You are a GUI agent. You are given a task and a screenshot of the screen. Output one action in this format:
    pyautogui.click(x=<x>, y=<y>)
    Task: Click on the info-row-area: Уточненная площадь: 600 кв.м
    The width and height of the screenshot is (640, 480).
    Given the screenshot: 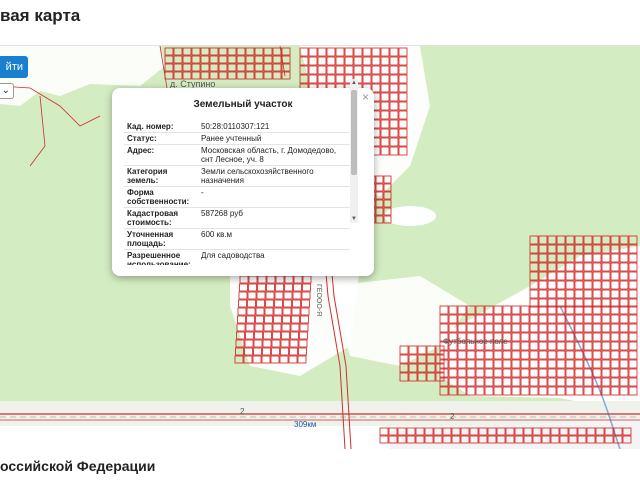 What is the action you would take?
    pyautogui.click(x=237, y=239)
    